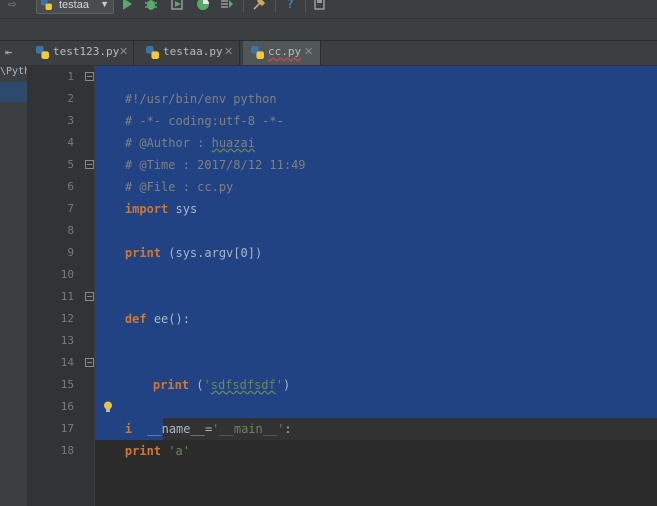 This screenshot has width=657, height=506. What do you see at coordinates (190, 108) in the screenshot?
I see `code-line: # -*- coding:utf-8 -*-` at bounding box center [190, 108].